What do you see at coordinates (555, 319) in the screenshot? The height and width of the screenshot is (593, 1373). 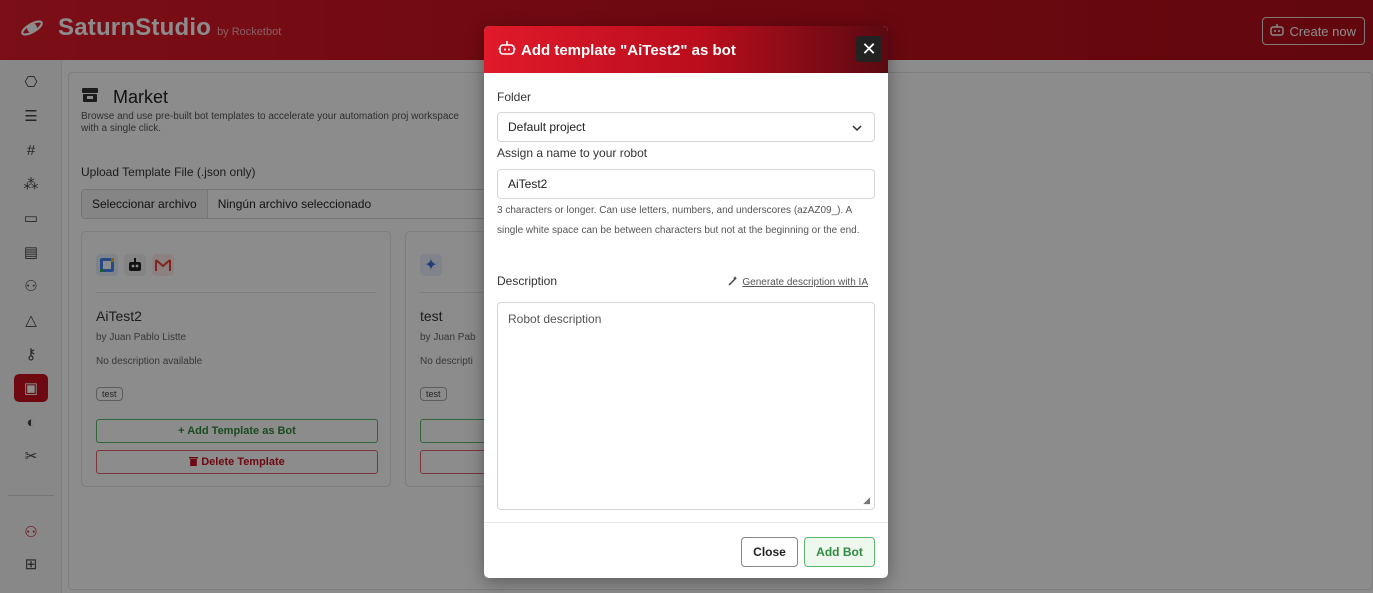 I see `description-placeholder: Robot description` at bounding box center [555, 319].